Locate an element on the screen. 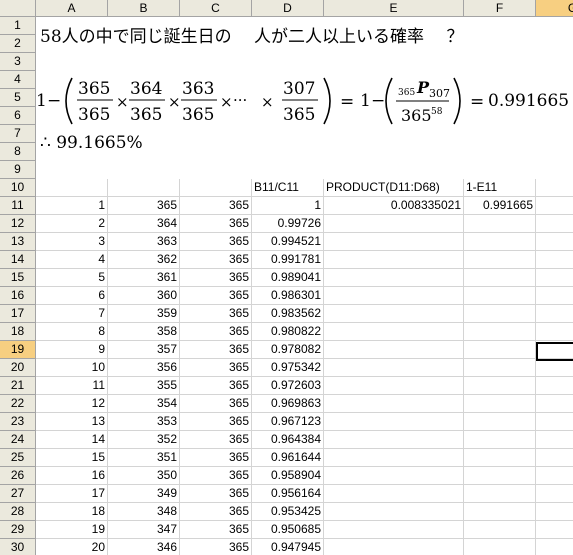 This screenshot has width=573, height=555. cell-g29 is located at coordinates (554, 530).